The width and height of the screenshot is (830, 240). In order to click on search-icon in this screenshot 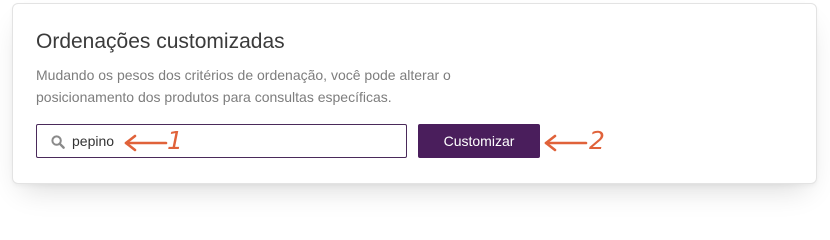, I will do `click(58, 142)`.